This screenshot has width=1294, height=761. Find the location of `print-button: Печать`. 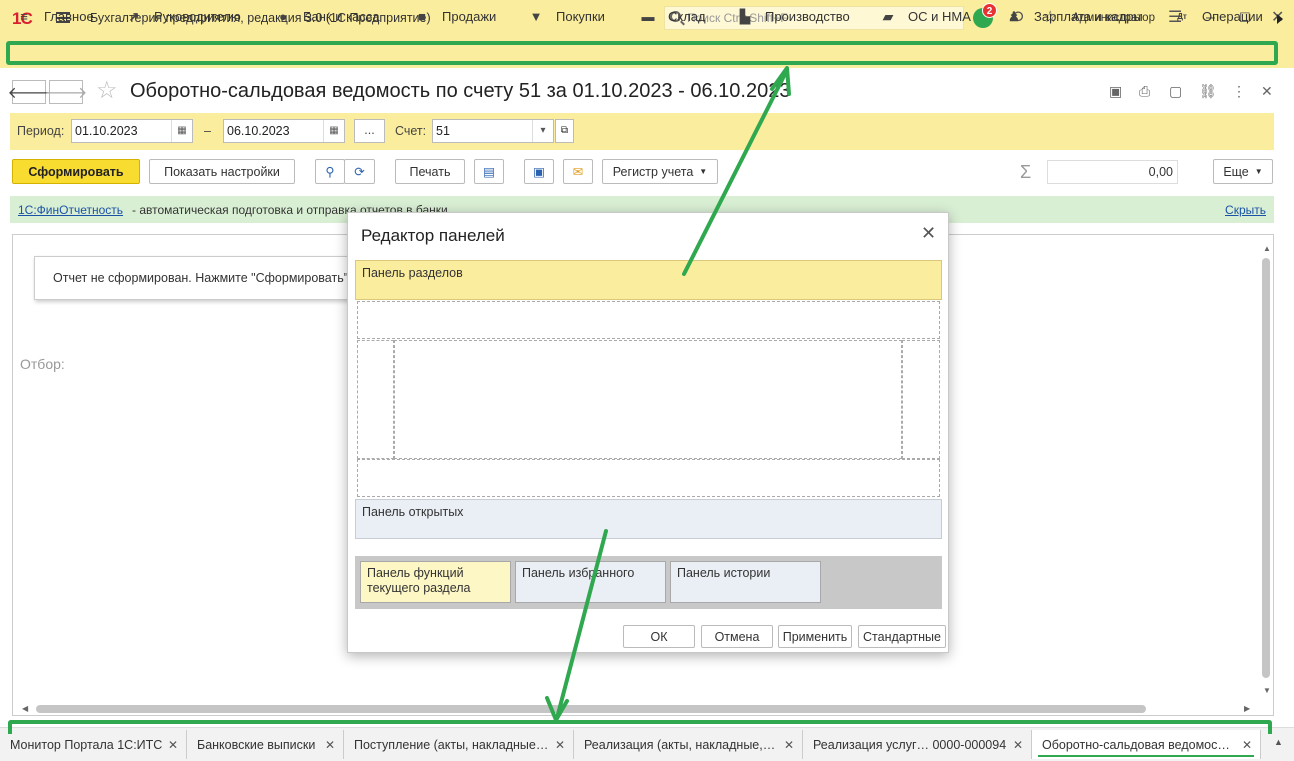

print-button: Печать is located at coordinates (430, 171).